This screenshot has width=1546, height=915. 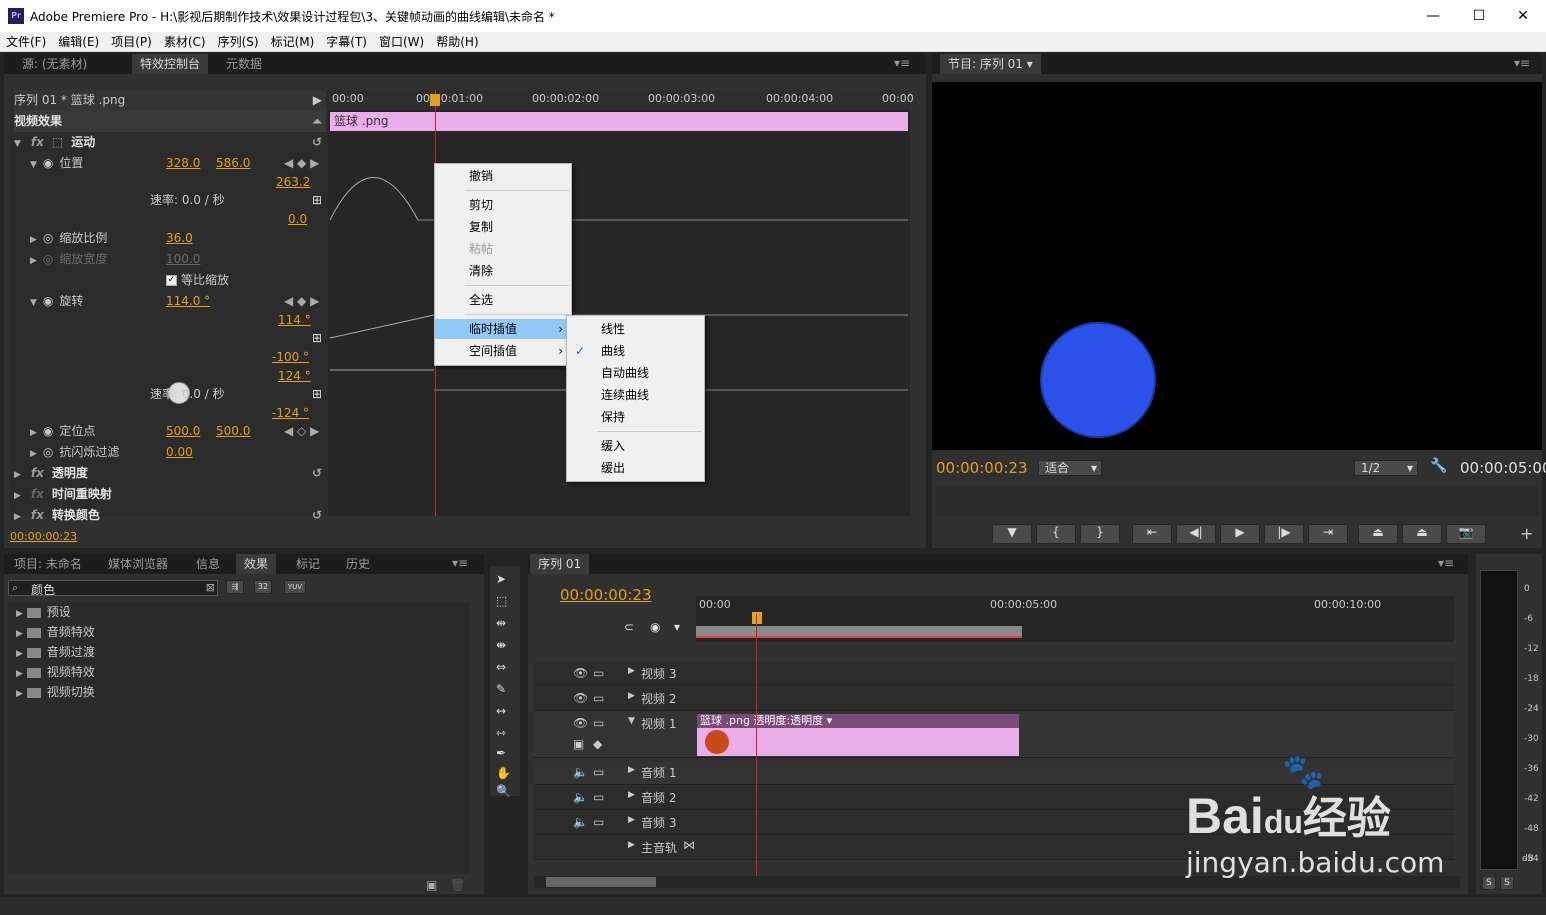 I want to click on search-input: 颜色, so click(x=43, y=589).